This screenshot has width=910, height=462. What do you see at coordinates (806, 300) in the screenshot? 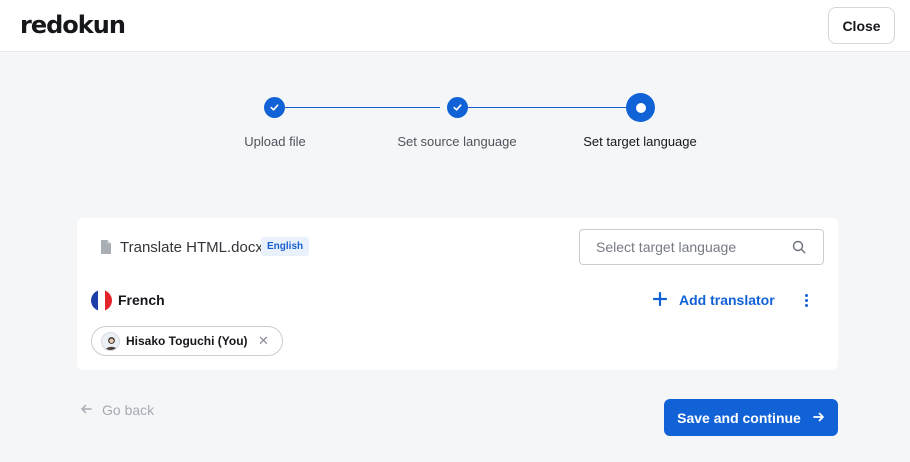
I see `more-options-icon` at bounding box center [806, 300].